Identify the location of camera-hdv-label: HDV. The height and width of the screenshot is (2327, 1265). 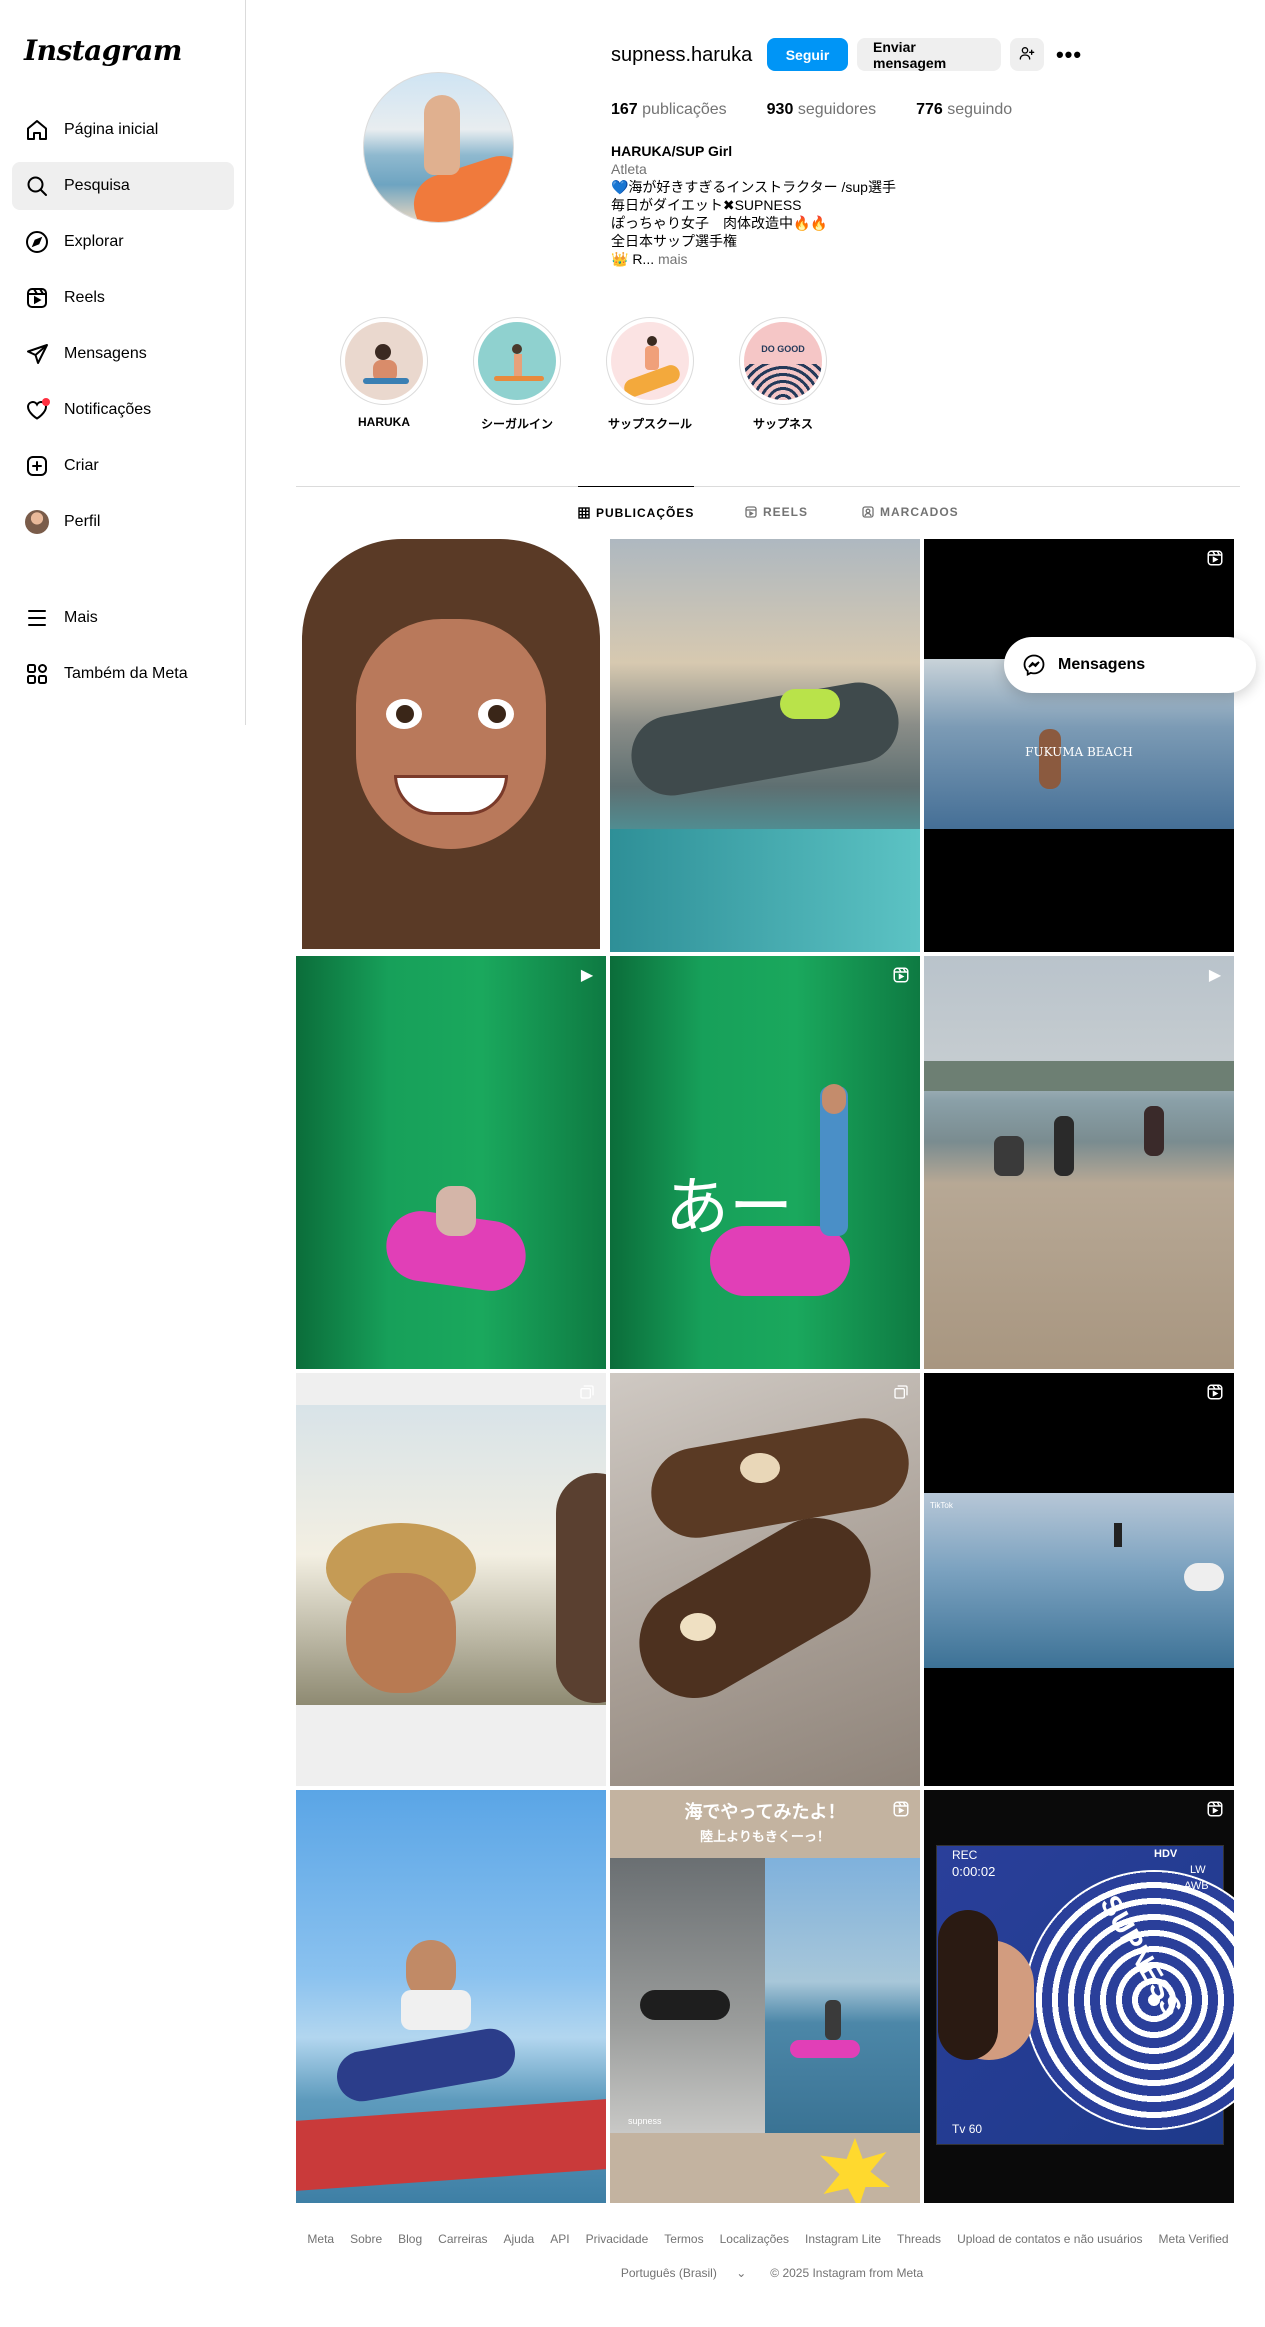
(1166, 1854).